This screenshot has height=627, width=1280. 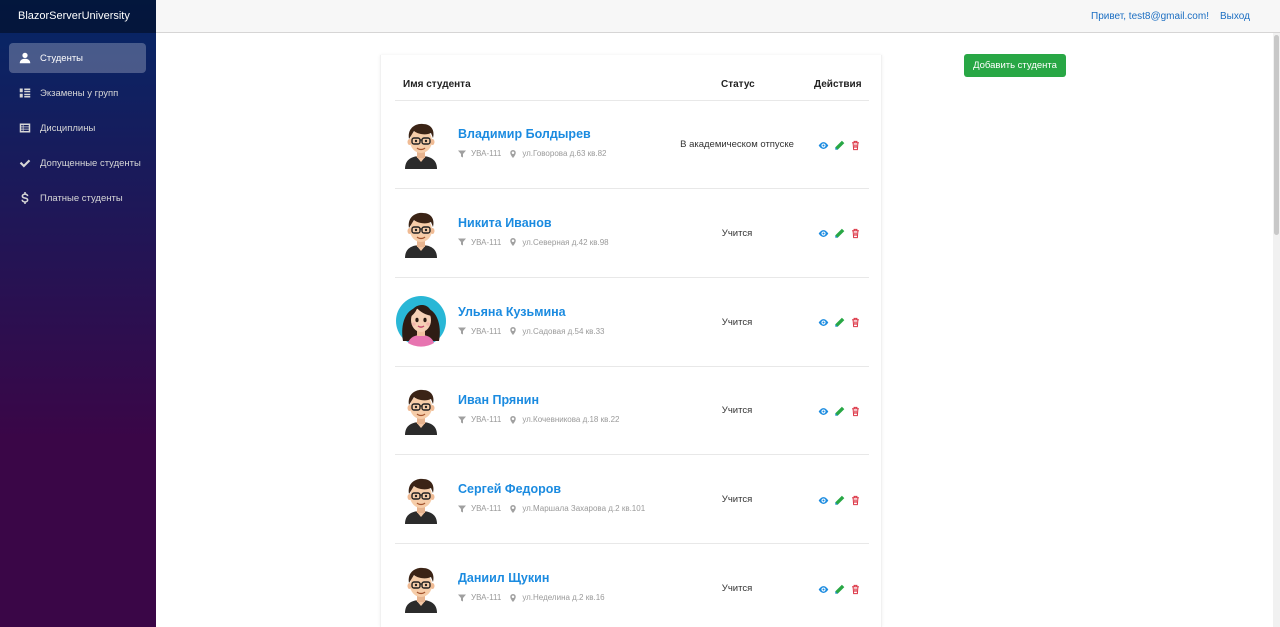 I want to click on student-meta: УВА-111 ул.Неделина д.2 кв.16, so click(x=531, y=597).